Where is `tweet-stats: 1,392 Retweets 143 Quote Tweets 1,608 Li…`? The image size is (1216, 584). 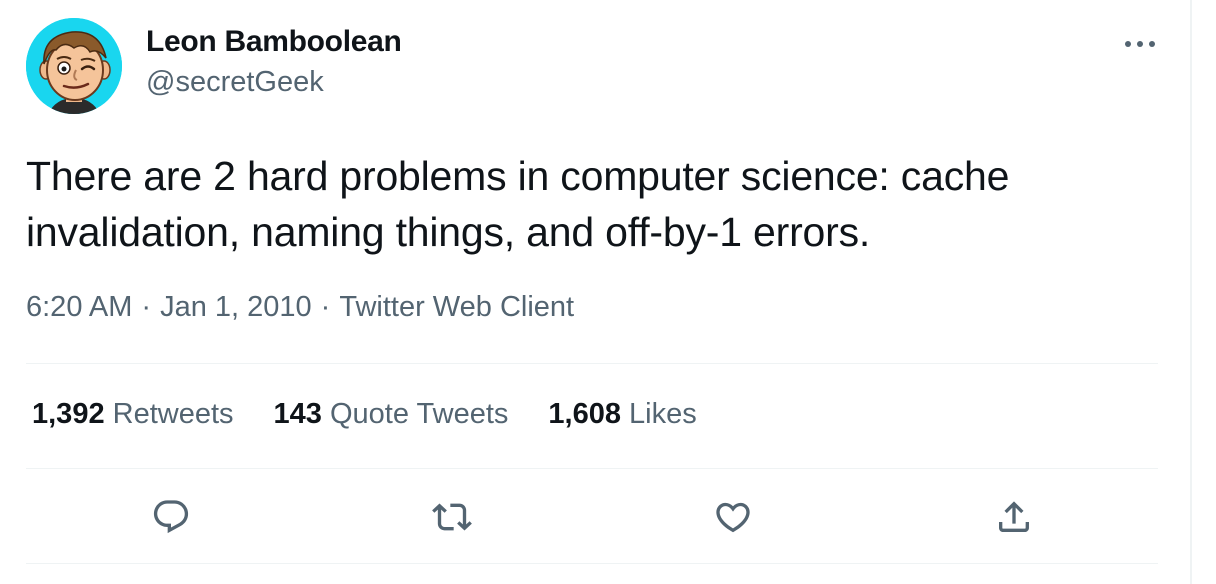 tweet-stats: 1,392 Retweets 143 Quote Tweets 1,608 Li… is located at coordinates (384, 414).